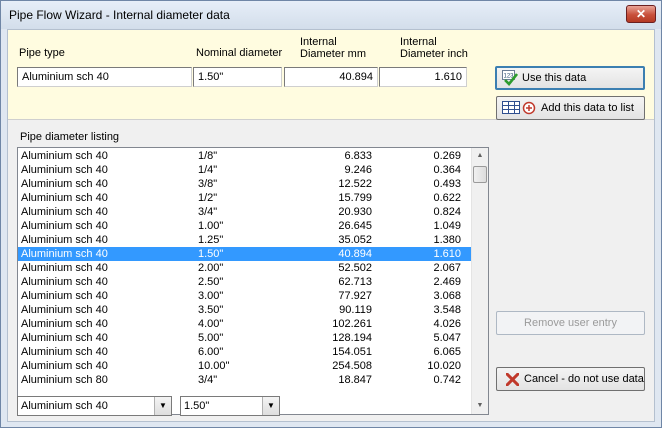 This screenshot has height=428, width=662. Describe the element at coordinates (512, 379) in the screenshot. I see `red-x-icon` at that location.